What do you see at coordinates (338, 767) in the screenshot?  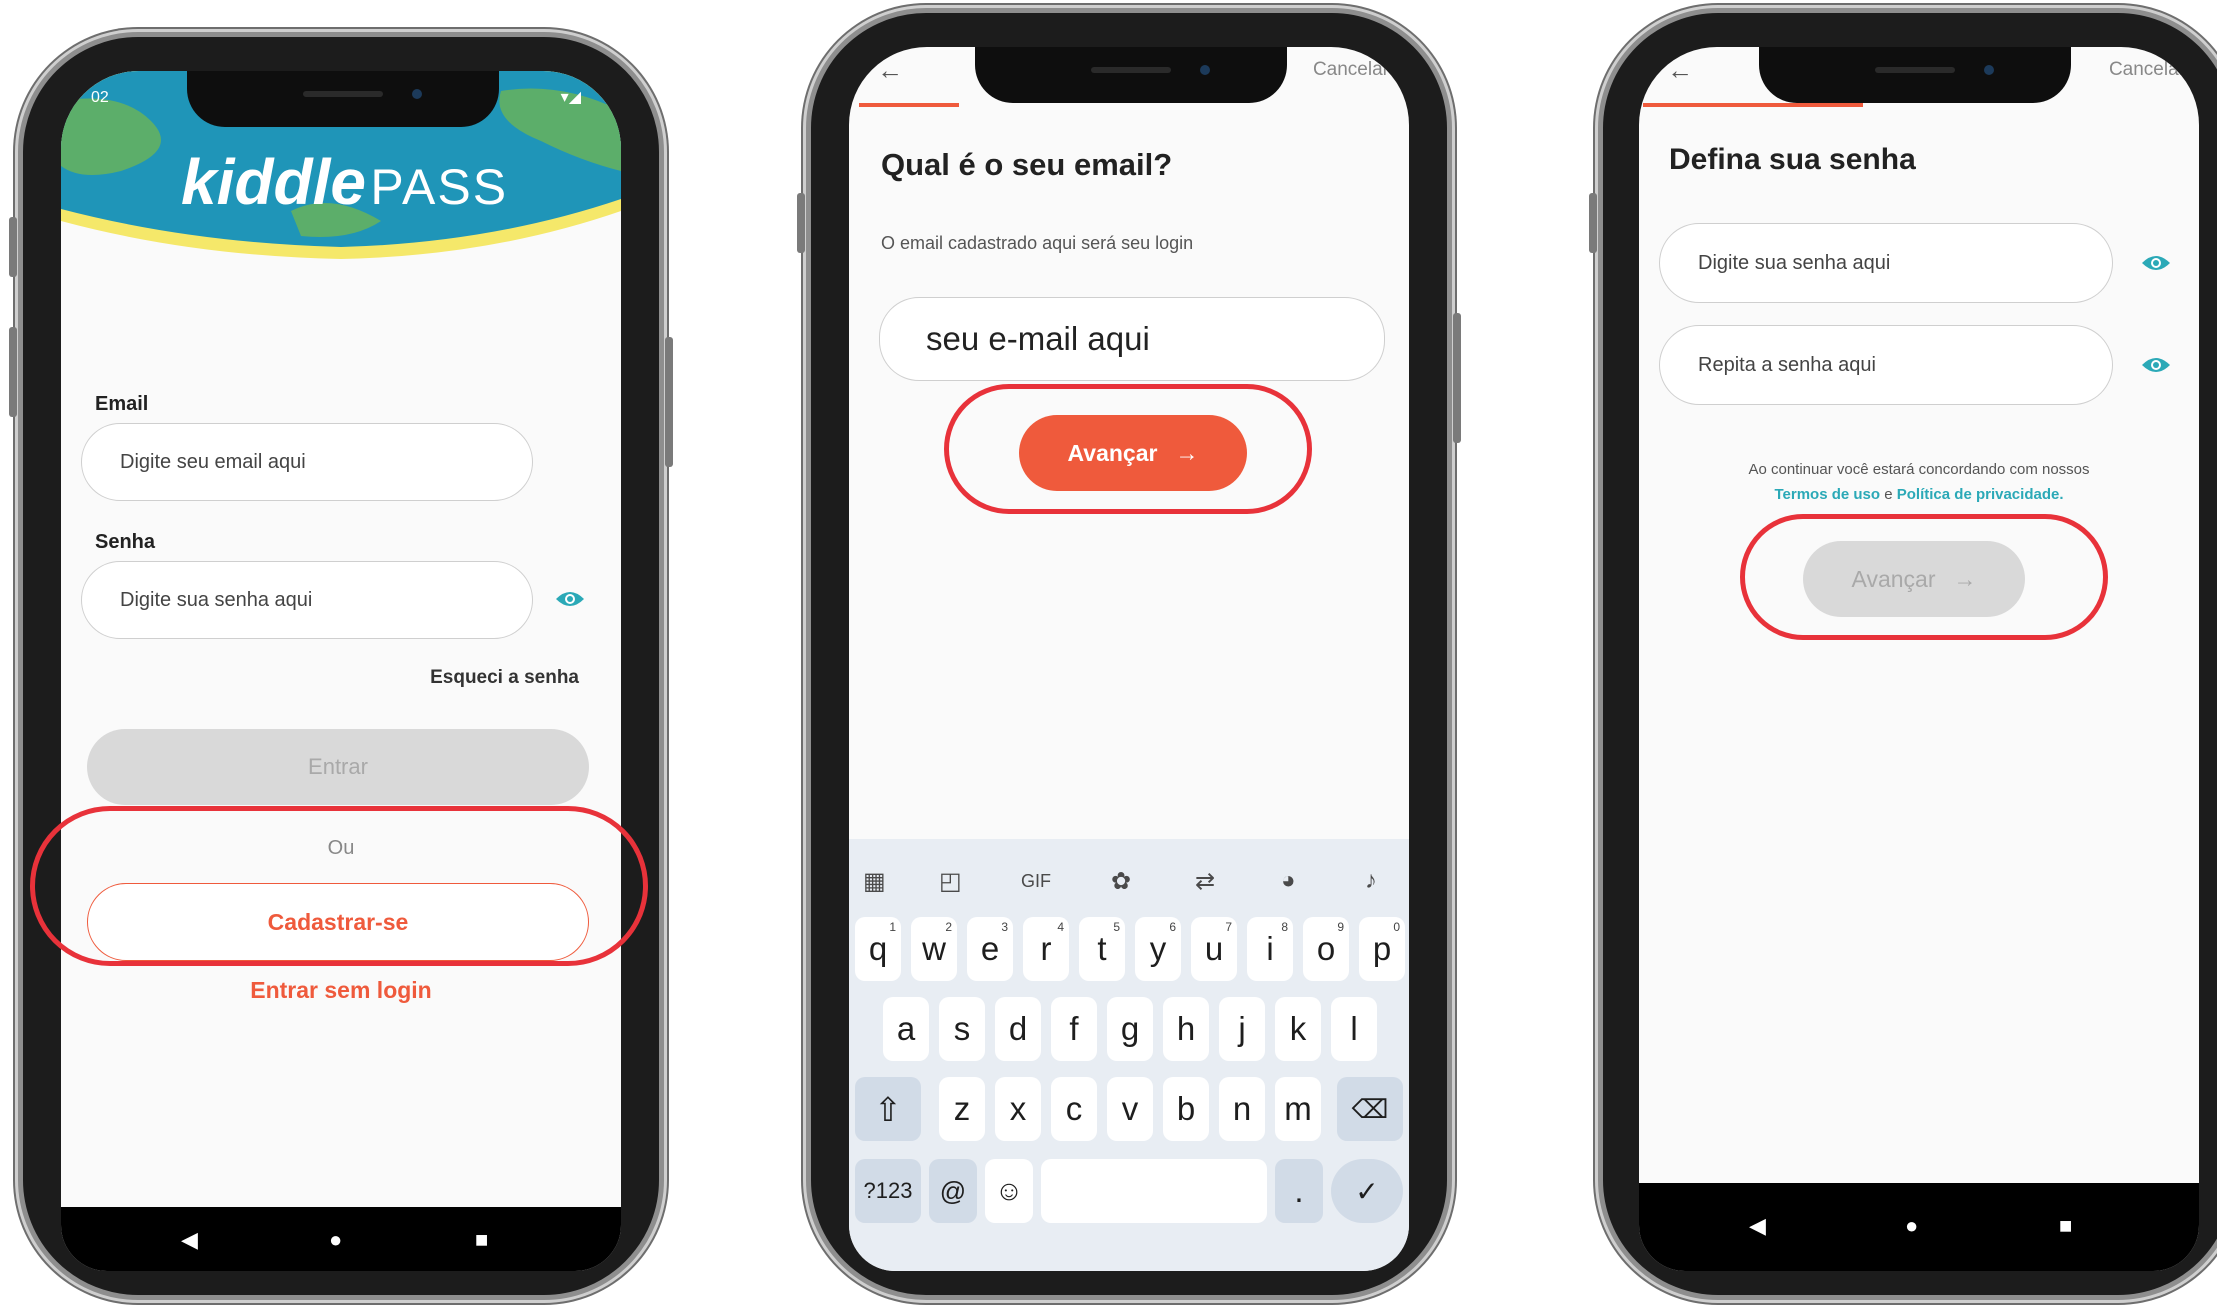 I see `login-button: Entrar` at bounding box center [338, 767].